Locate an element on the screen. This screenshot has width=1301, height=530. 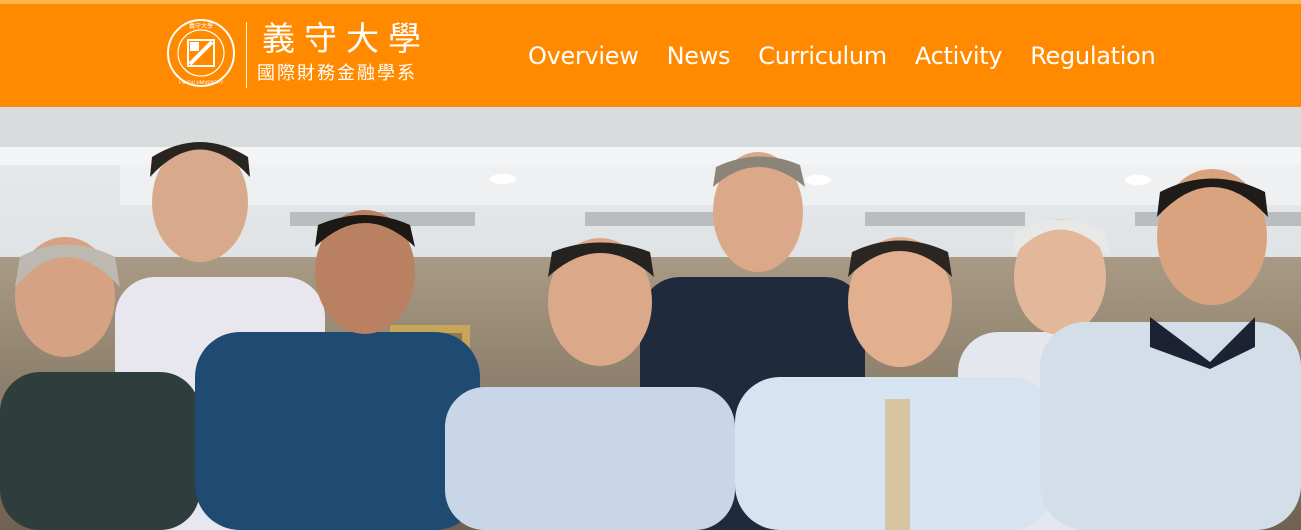
university-name: 義守大學 is located at coordinates (346, 38).